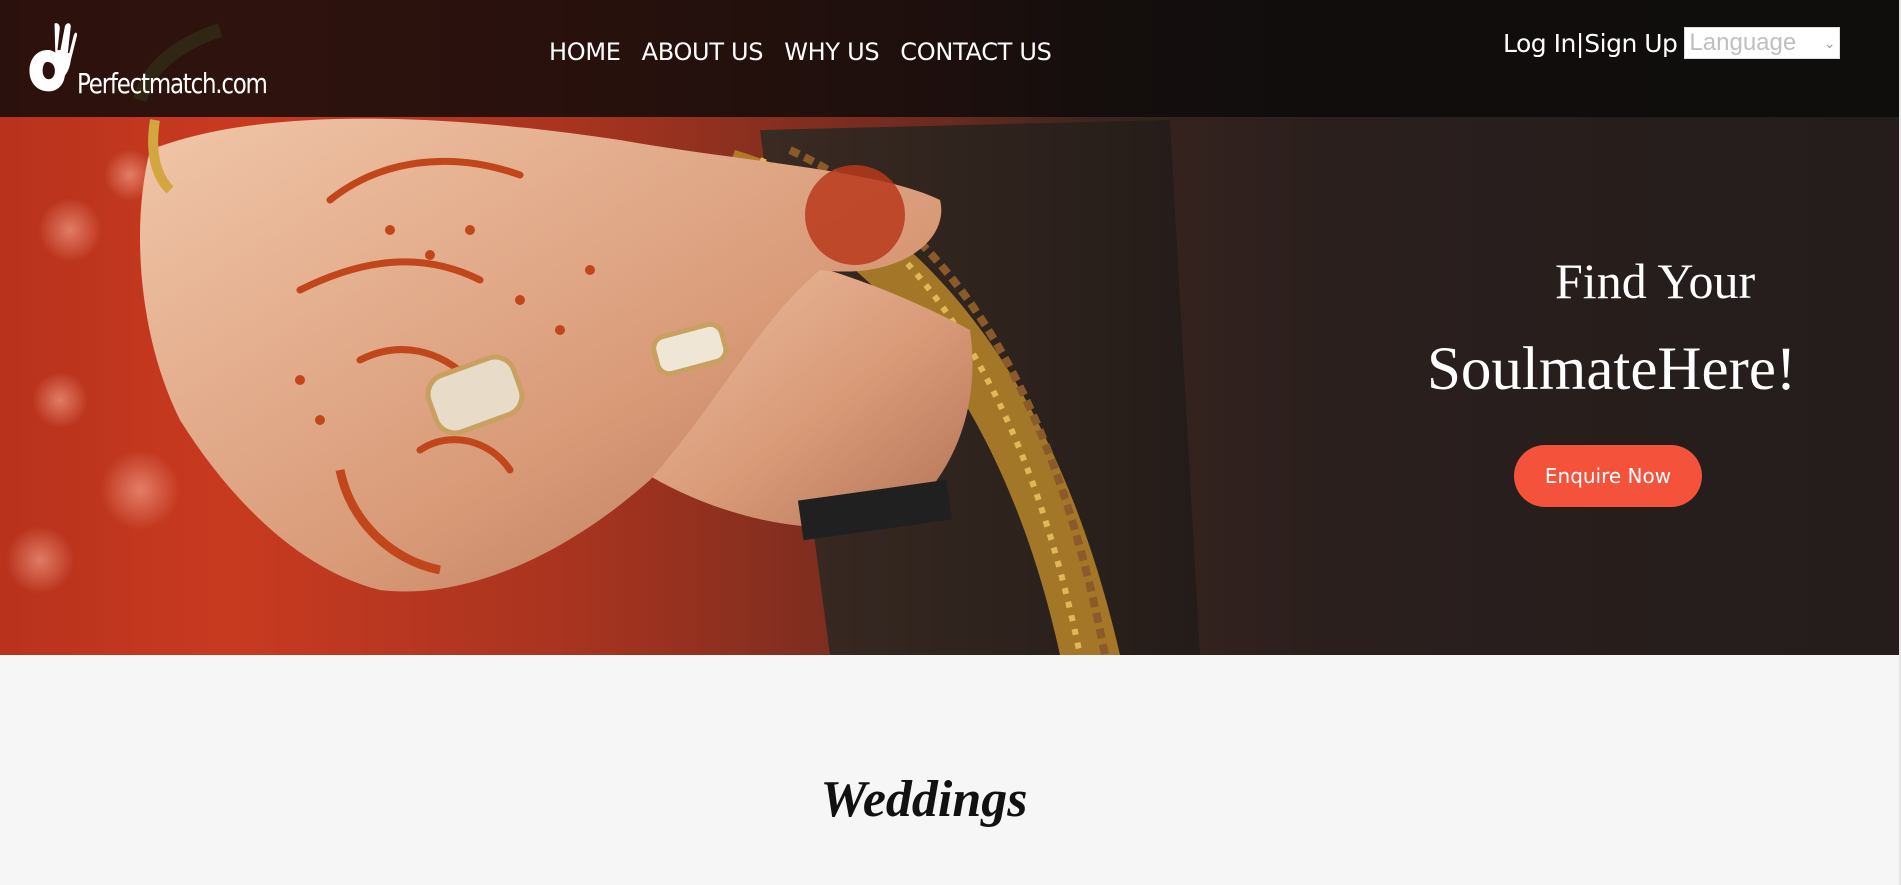 Image resolution: width=1901 pixels, height=885 pixels. Describe the element at coordinates (585, 52) in the screenshot. I see `nav-home: HOME` at that location.